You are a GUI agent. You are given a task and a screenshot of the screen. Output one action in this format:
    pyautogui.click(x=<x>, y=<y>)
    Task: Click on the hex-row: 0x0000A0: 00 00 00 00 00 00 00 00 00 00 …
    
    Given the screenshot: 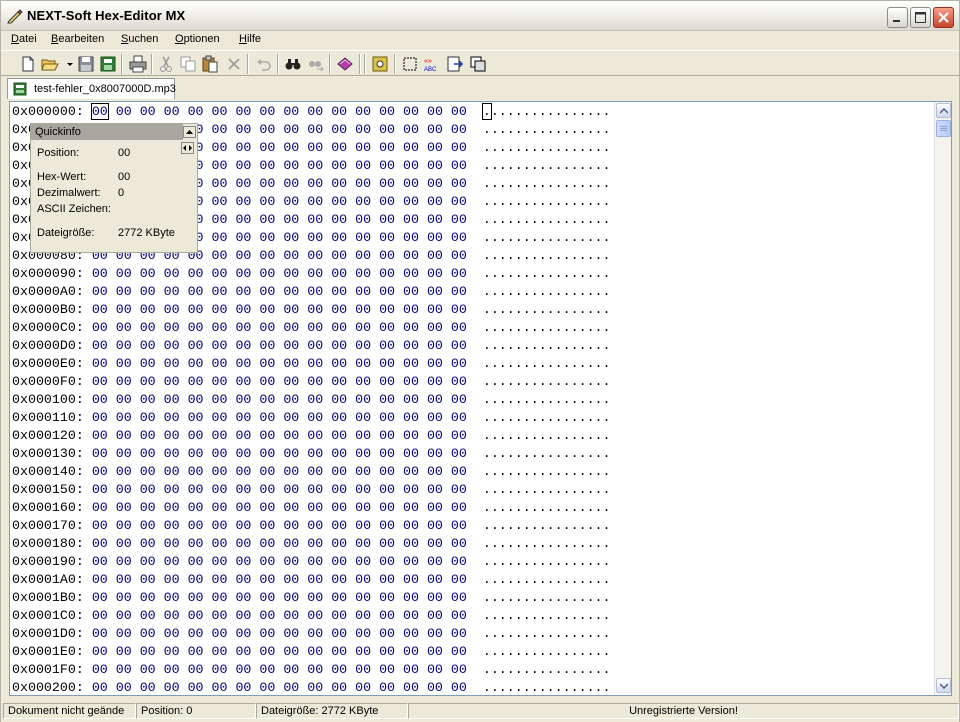 What is the action you would take?
    pyautogui.click(x=311, y=292)
    